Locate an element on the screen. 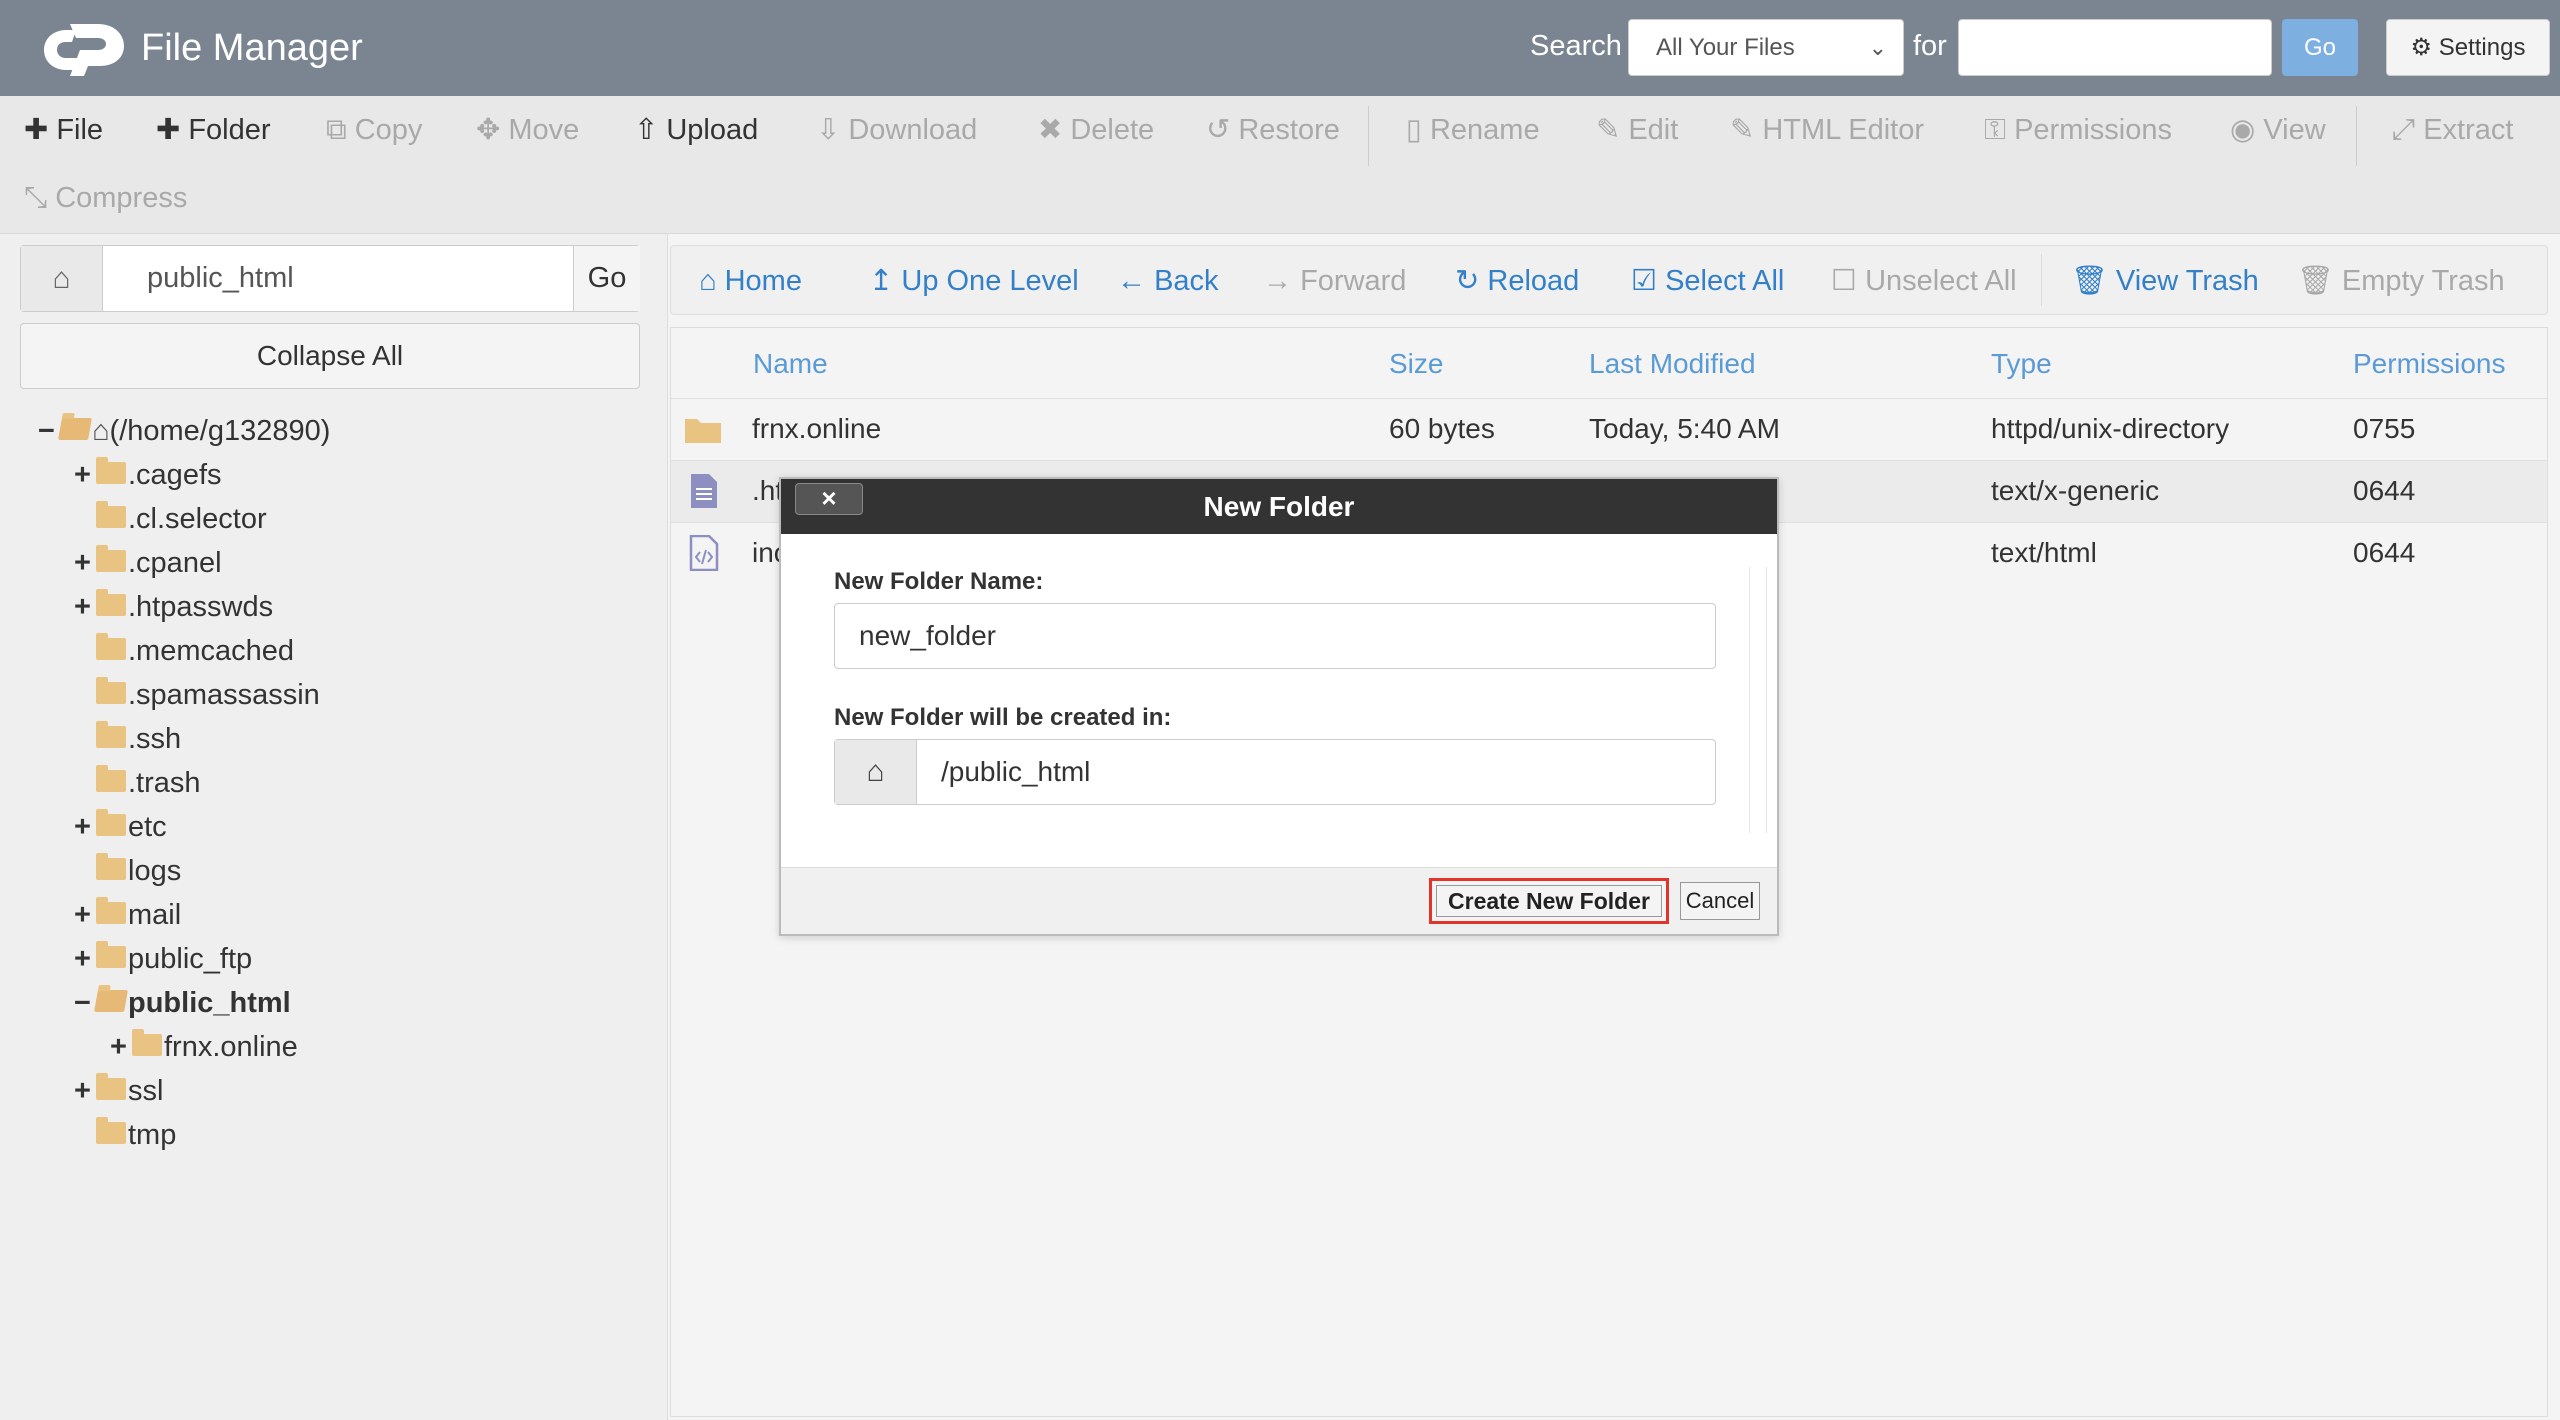 The image size is (2560, 1420). file-type: text/html is located at coordinates (2044, 552).